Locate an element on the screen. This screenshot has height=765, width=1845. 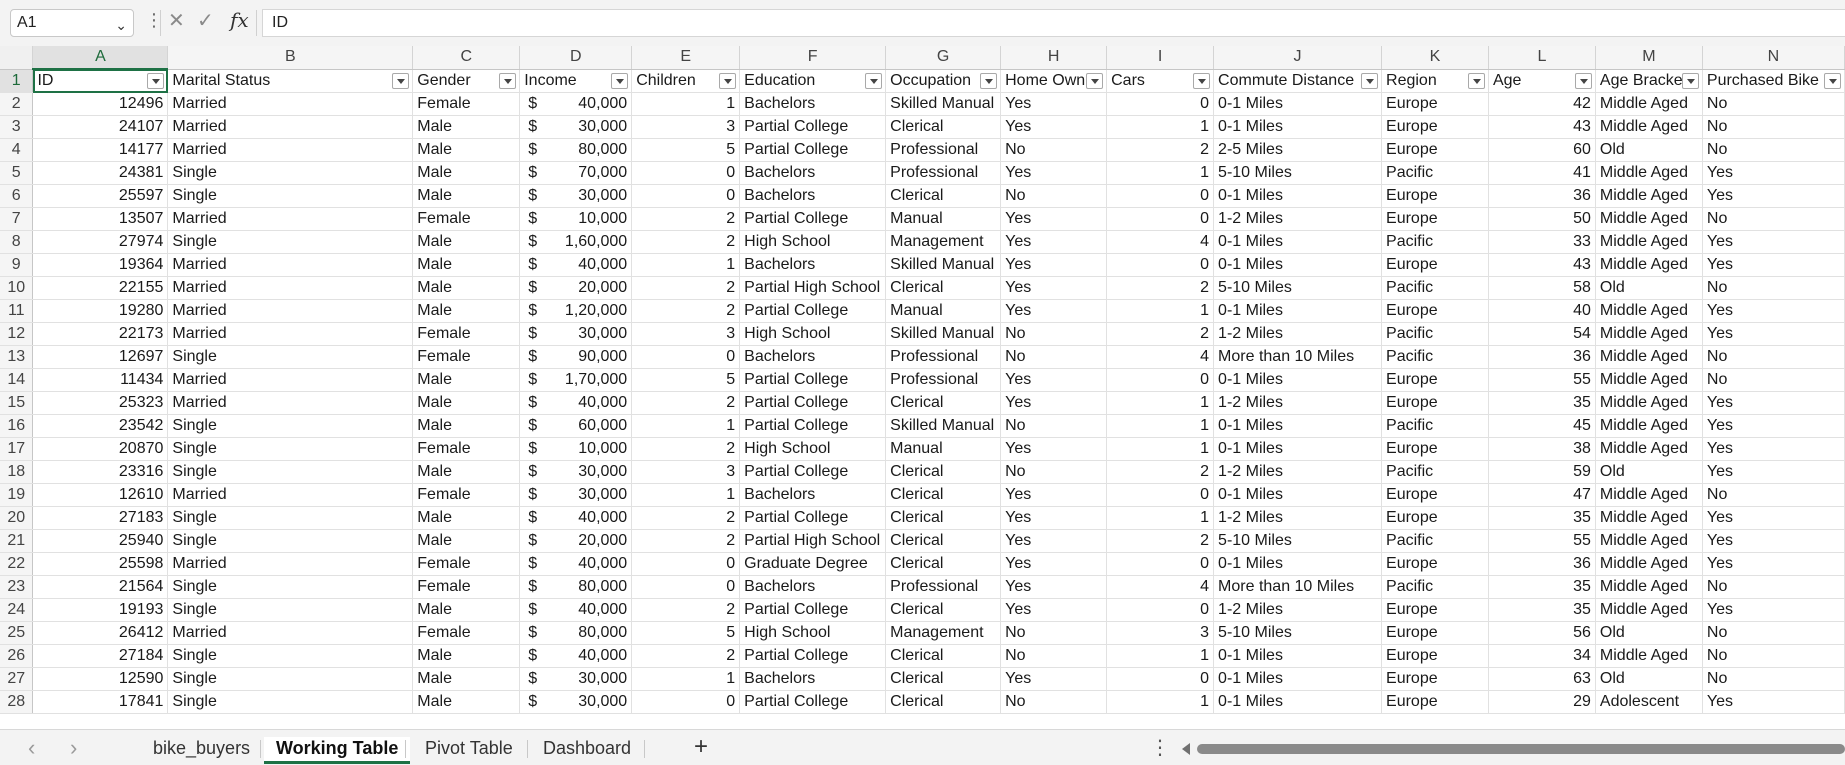
table-cell: 22155 is located at coordinates (100, 288).